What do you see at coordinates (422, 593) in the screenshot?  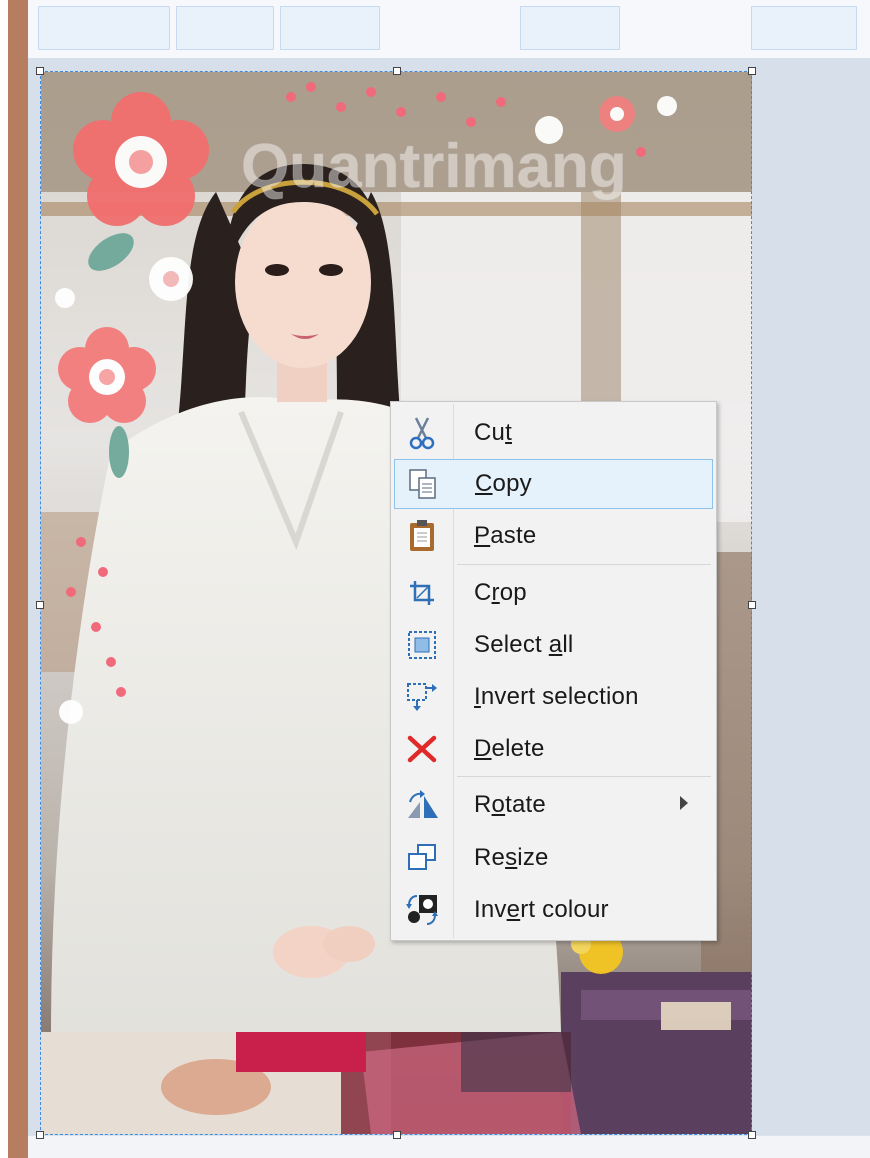 I see `crop-icon` at bounding box center [422, 593].